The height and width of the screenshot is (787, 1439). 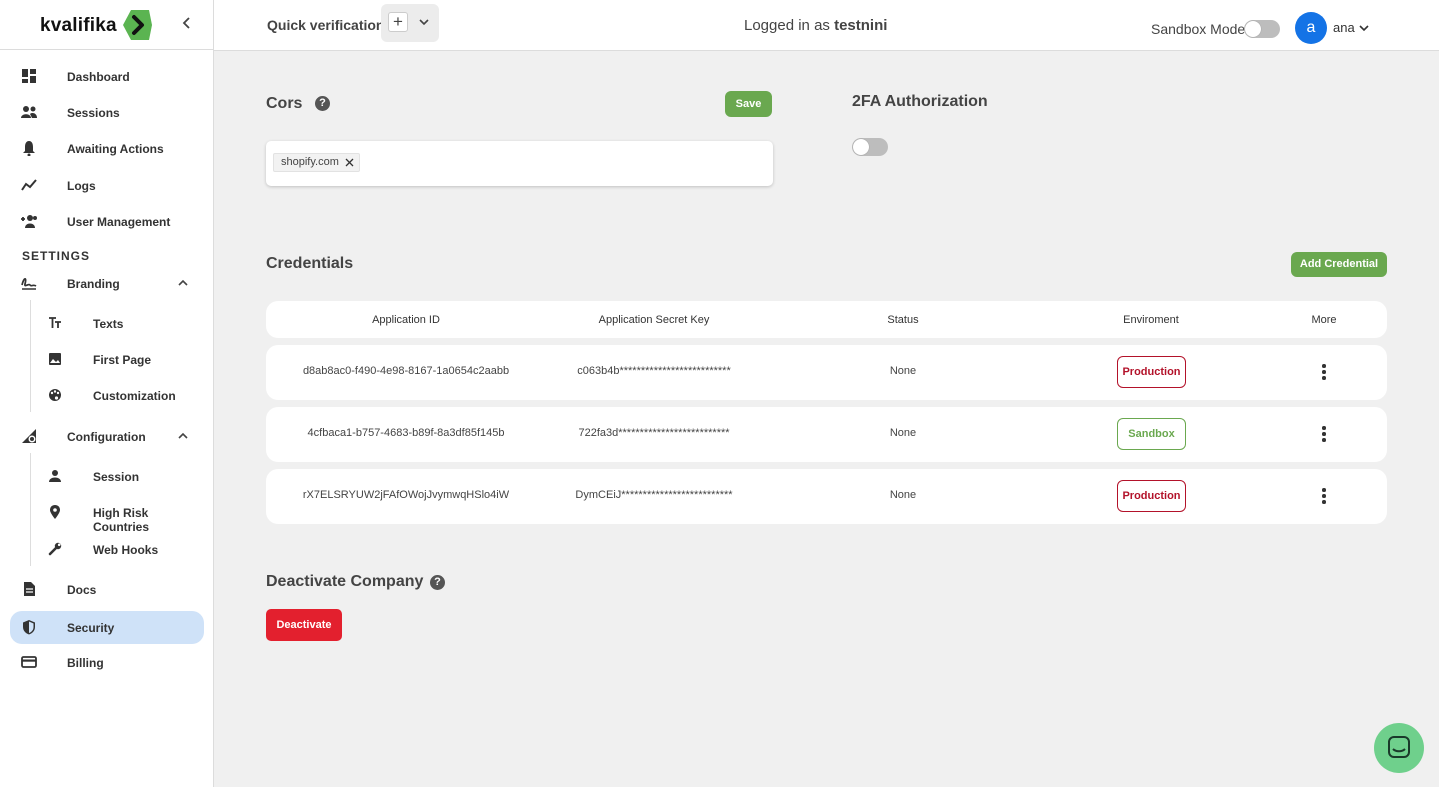 I want to click on add-credential-button: Add Credential, so click(x=1339, y=264).